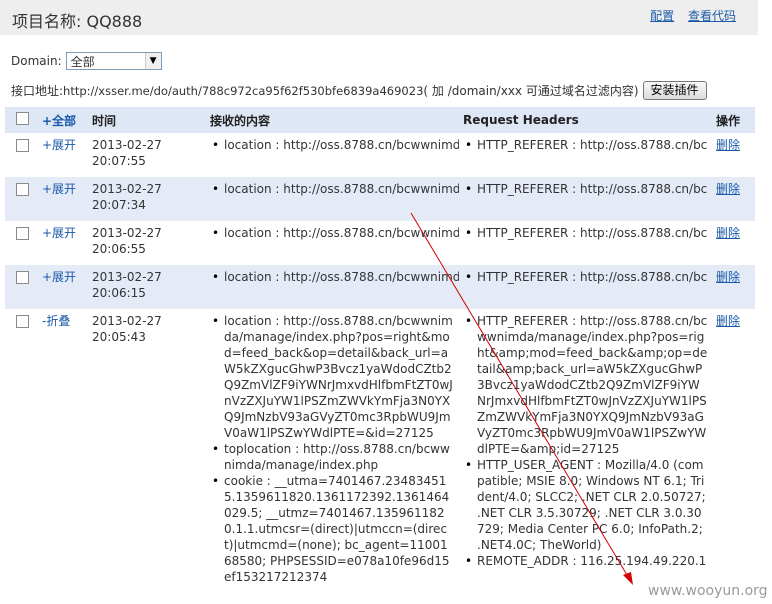  What do you see at coordinates (708, 591) in the screenshot?
I see `watermark: www.wooyun.org` at bounding box center [708, 591].